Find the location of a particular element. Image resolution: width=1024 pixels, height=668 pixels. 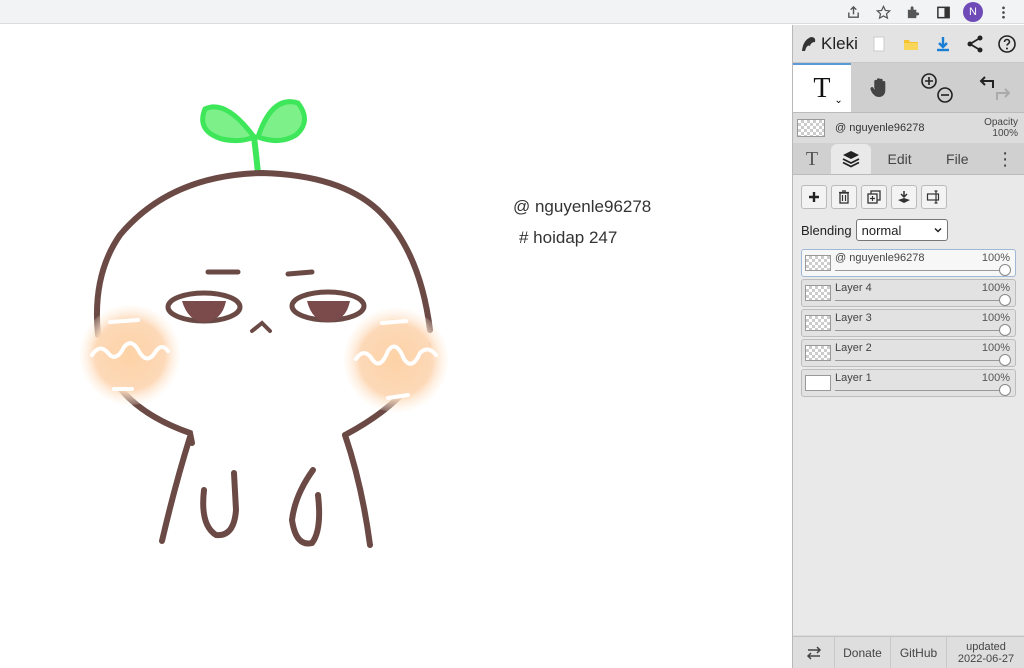

opacity-value: 100% is located at coordinates (1005, 133).